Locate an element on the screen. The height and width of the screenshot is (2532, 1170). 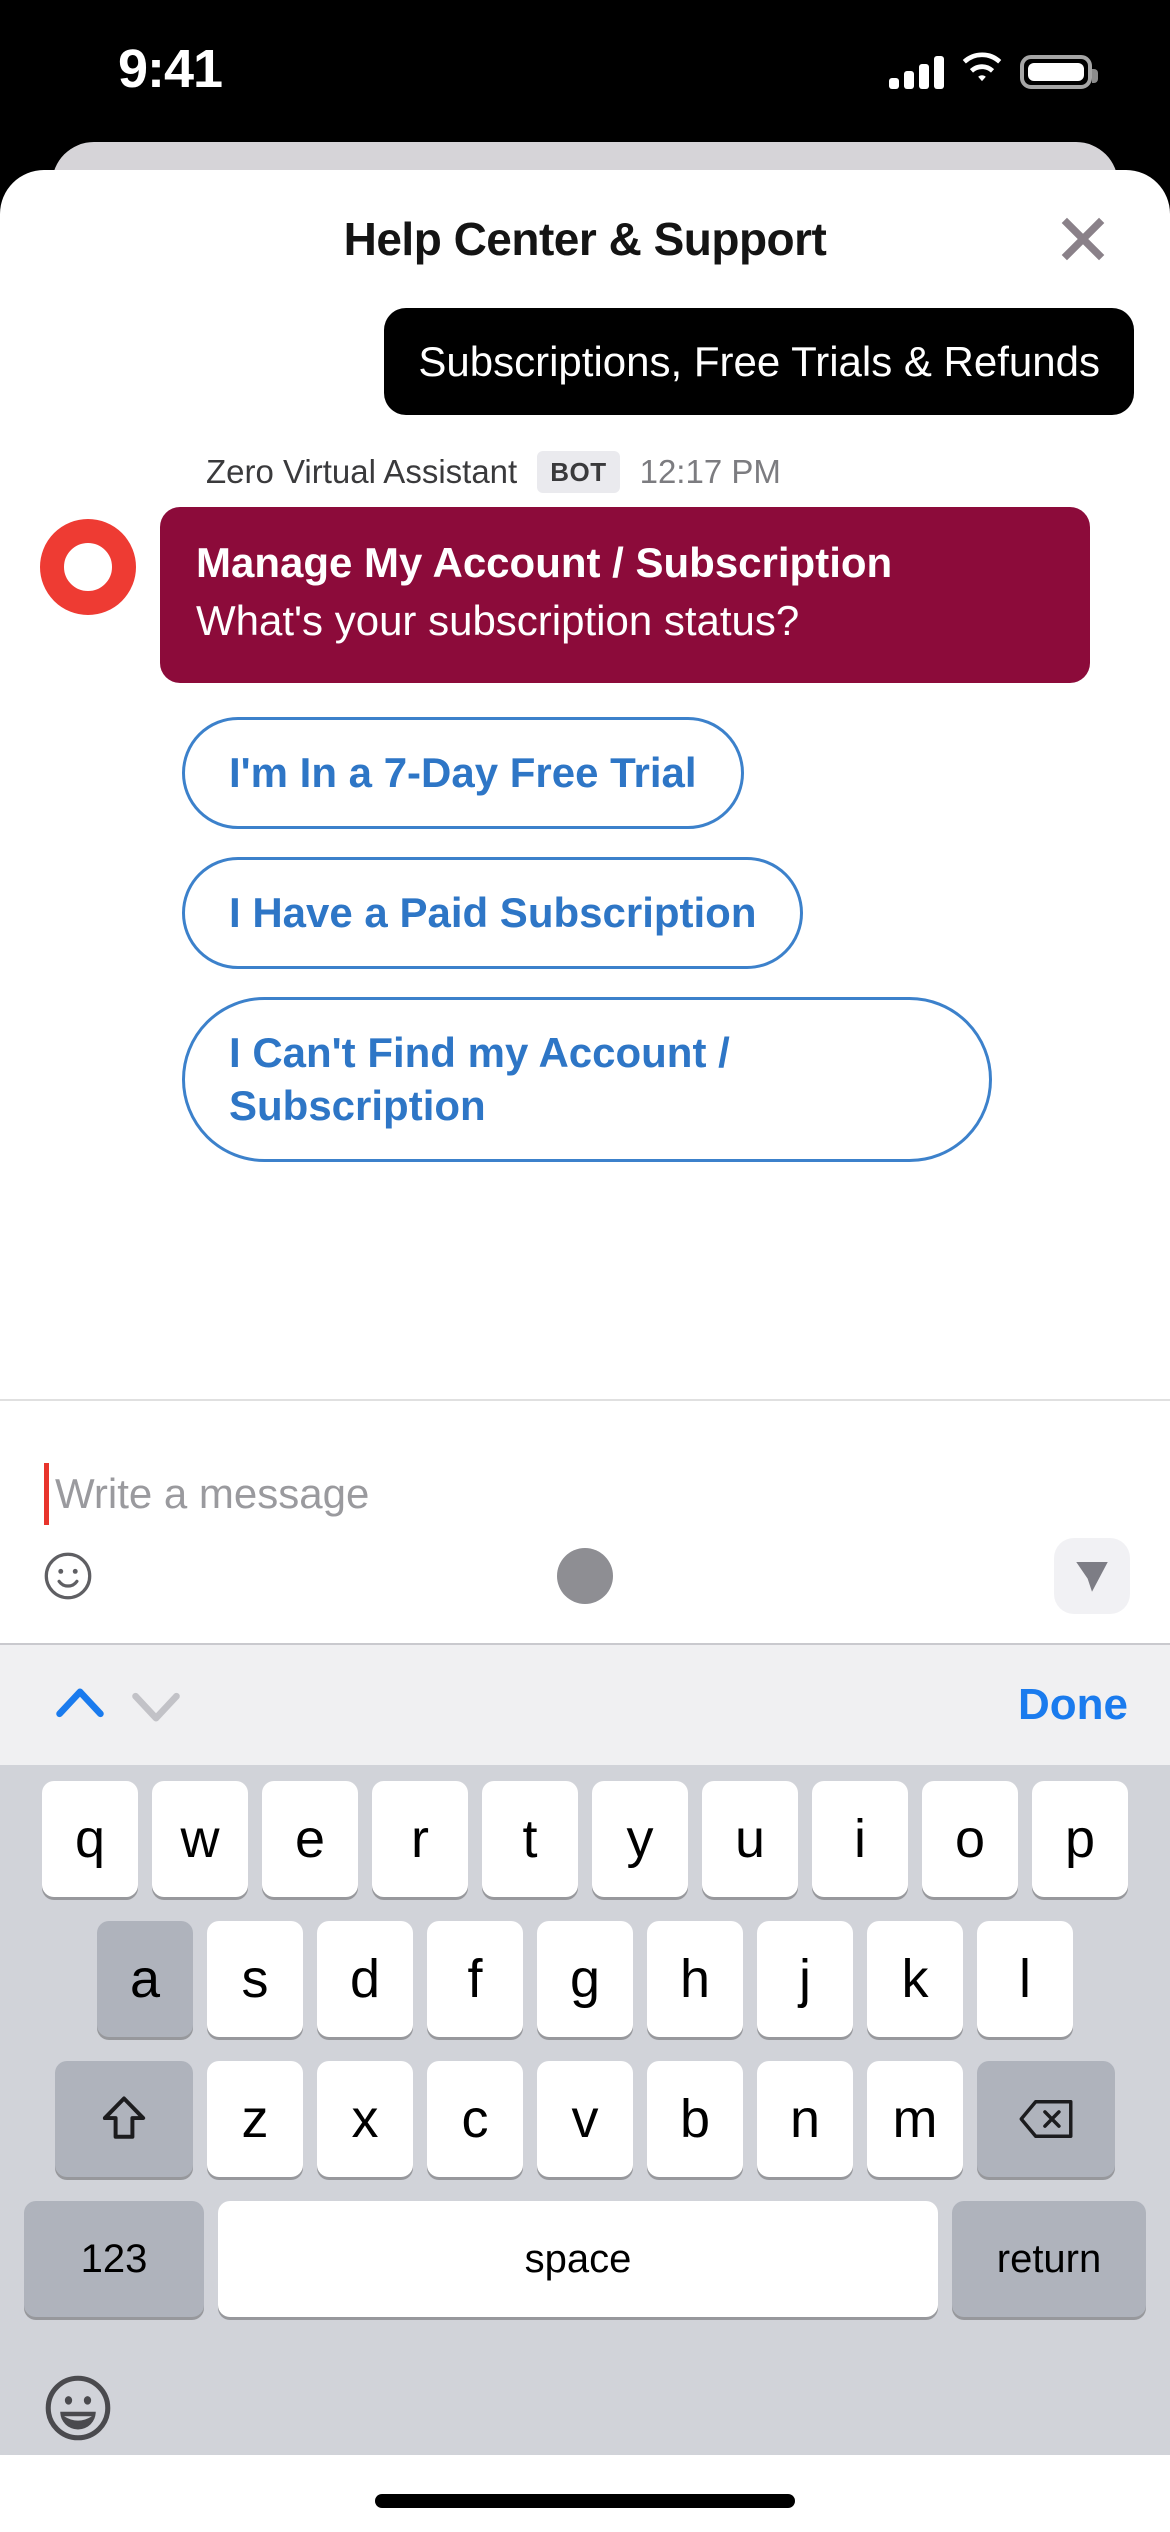
key-u: u is located at coordinates (750, 1839).